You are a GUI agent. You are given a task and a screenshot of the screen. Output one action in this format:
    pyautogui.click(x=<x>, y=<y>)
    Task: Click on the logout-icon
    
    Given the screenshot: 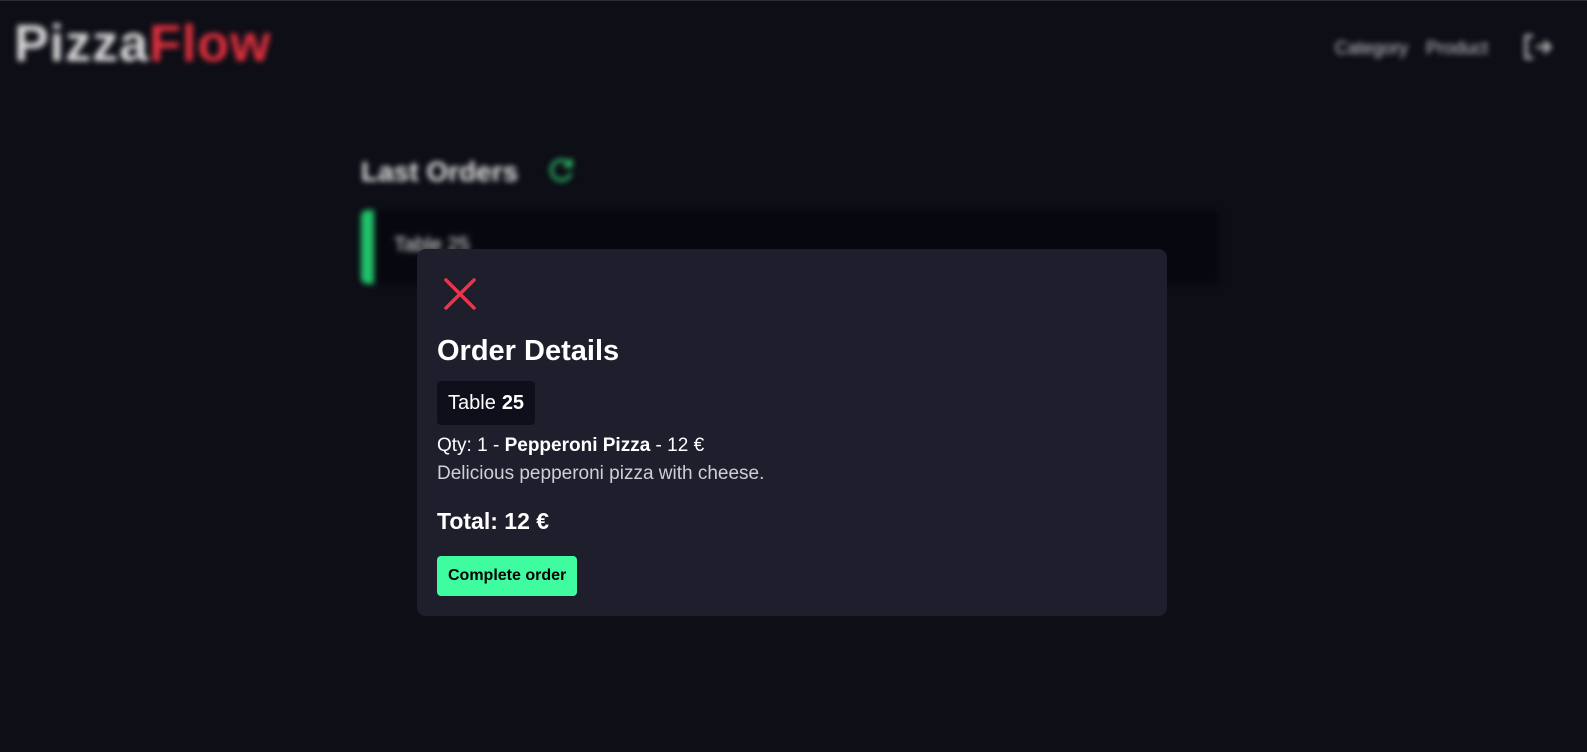 What is the action you would take?
    pyautogui.click(x=1538, y=47)
    